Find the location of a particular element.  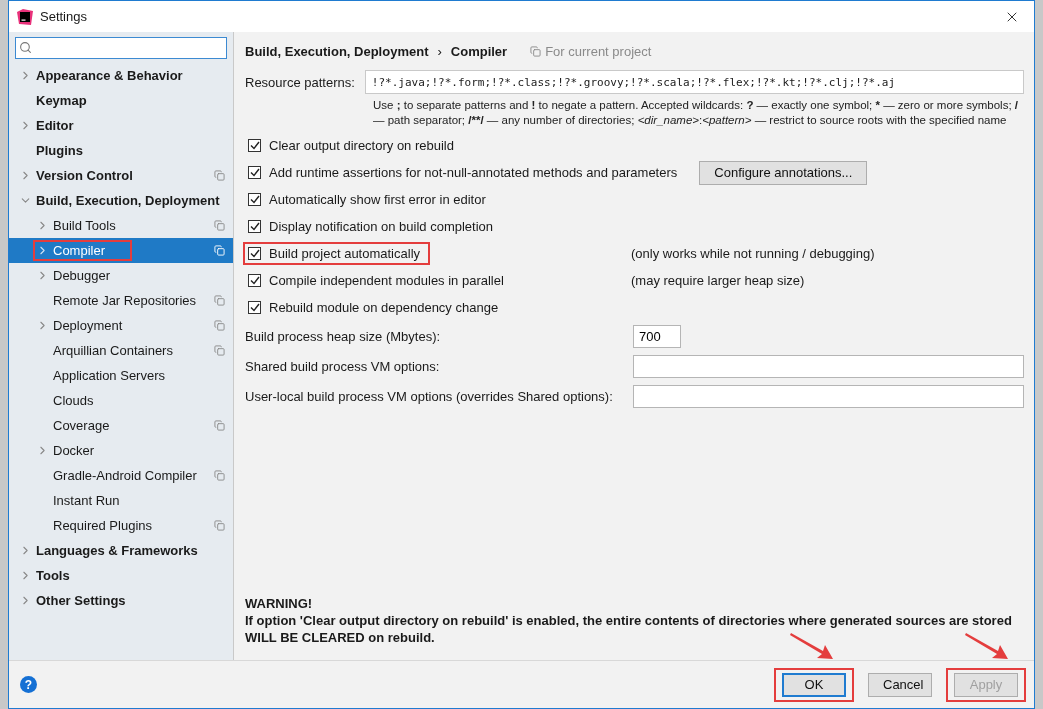

sidebar-item: Editor is located at coordinates (121, 125).